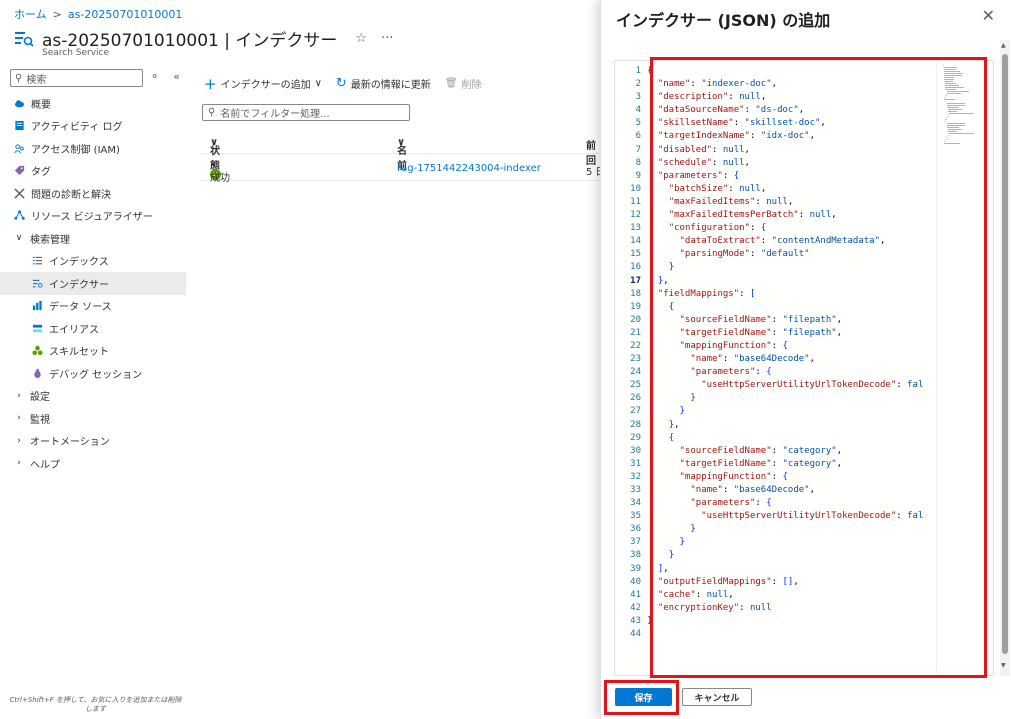  I want to click on save-button: 保存, so click(643, 697).